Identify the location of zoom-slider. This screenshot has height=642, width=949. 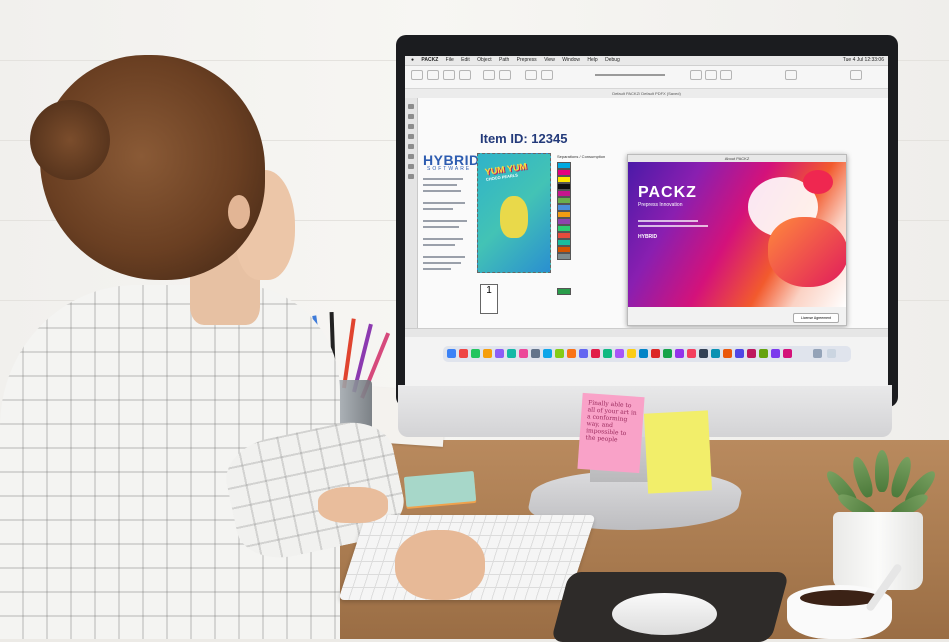
(630, 75).